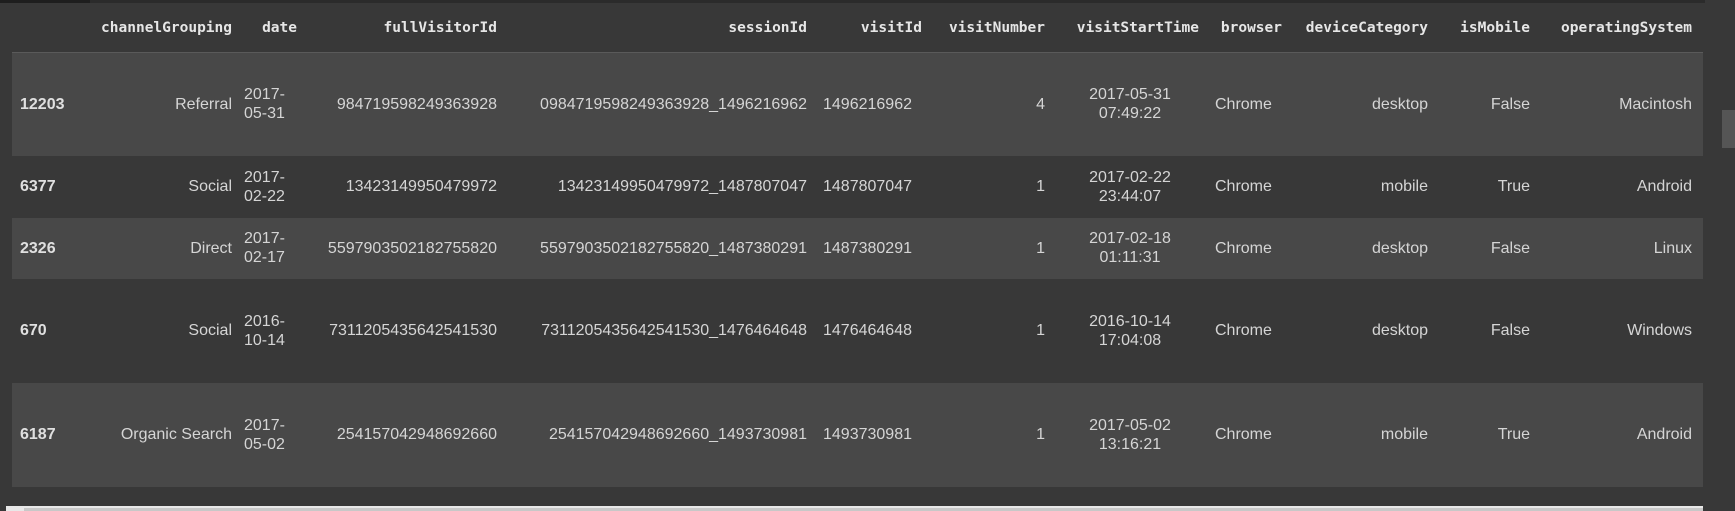 This screenshot has height=511, width=1735. Describe the element at coordinates (660, 330) in the screenshot. I see `cell-sessionId: 7311205435642541530_1476464648` at that location.